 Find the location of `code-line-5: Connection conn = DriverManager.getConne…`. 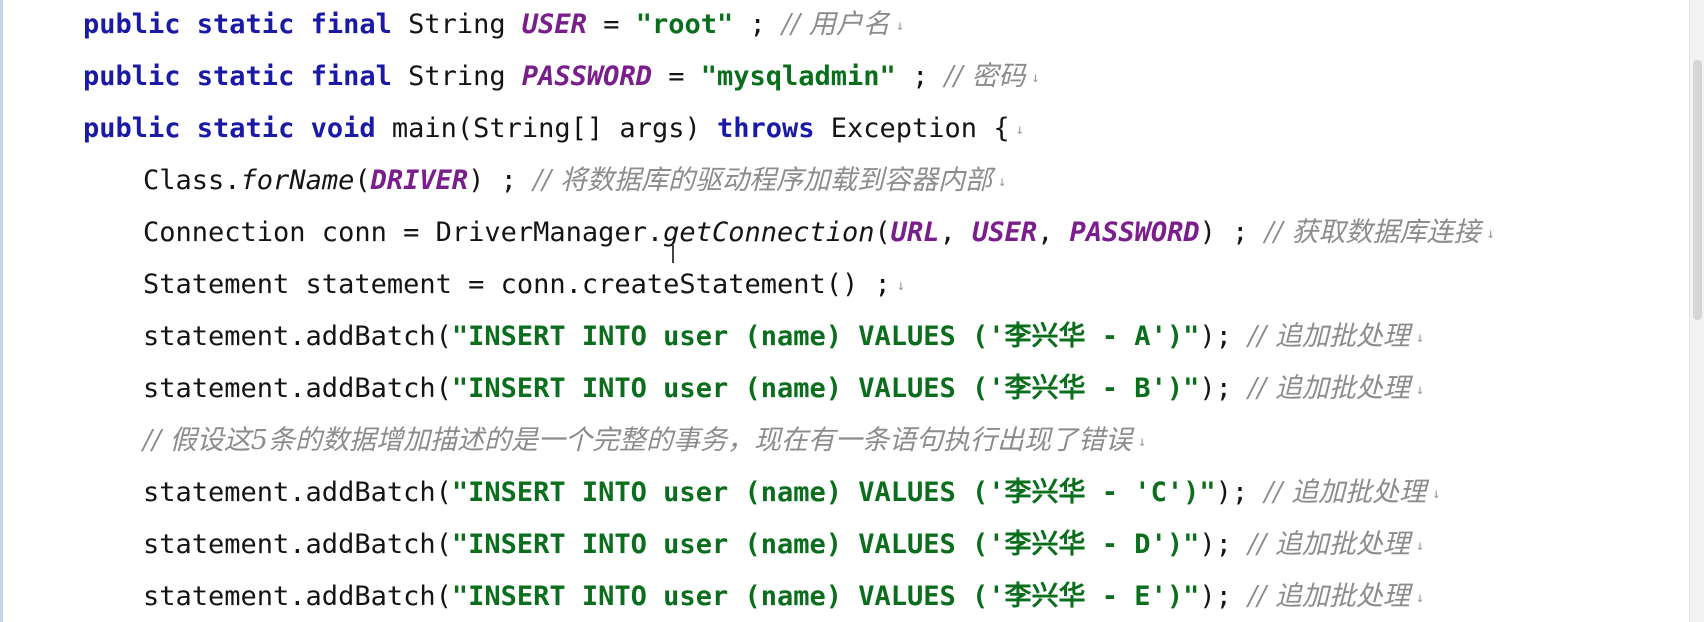

code-line-5: Connection conn = DriverManager.getConne… is located at coordinates (819, 233).